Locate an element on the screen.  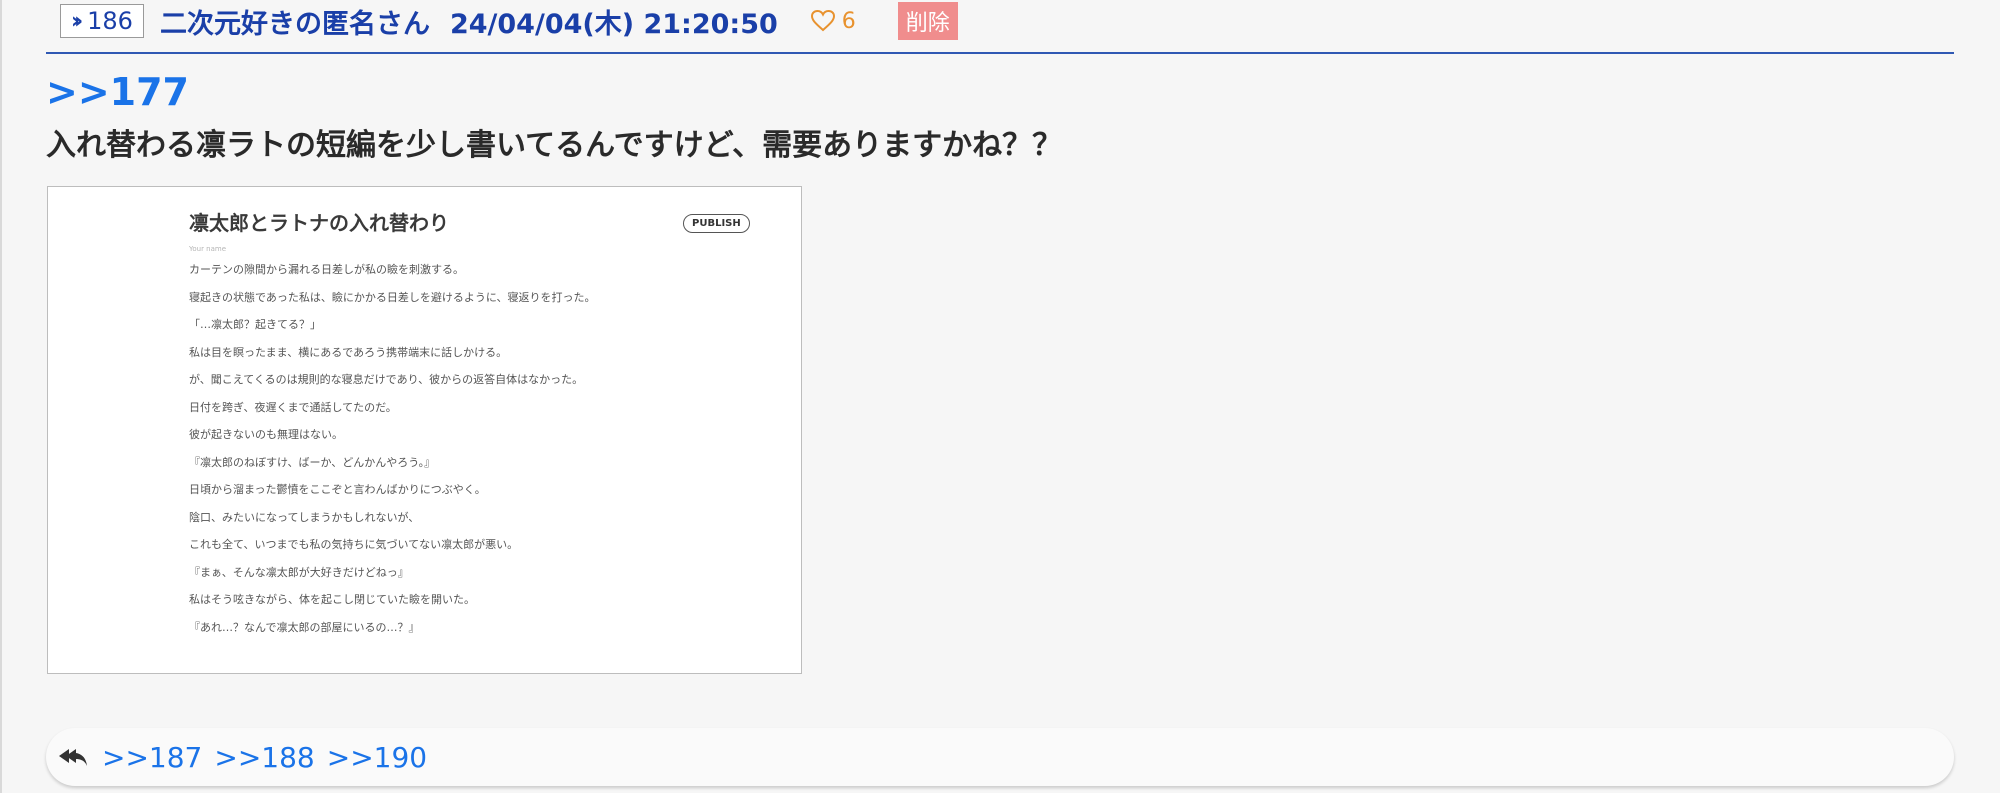
post-number-button: ›› 186 is located at coordinates (102, 21).